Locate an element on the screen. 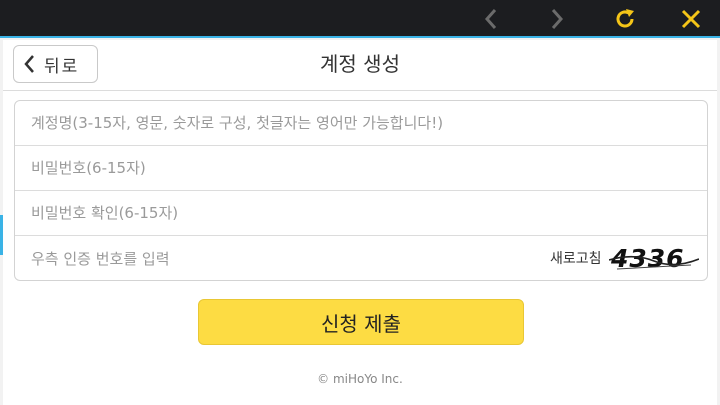 Image resolution: width=720 pixels, height=405 pixels. close-icon is located at coordinates (691, 19).